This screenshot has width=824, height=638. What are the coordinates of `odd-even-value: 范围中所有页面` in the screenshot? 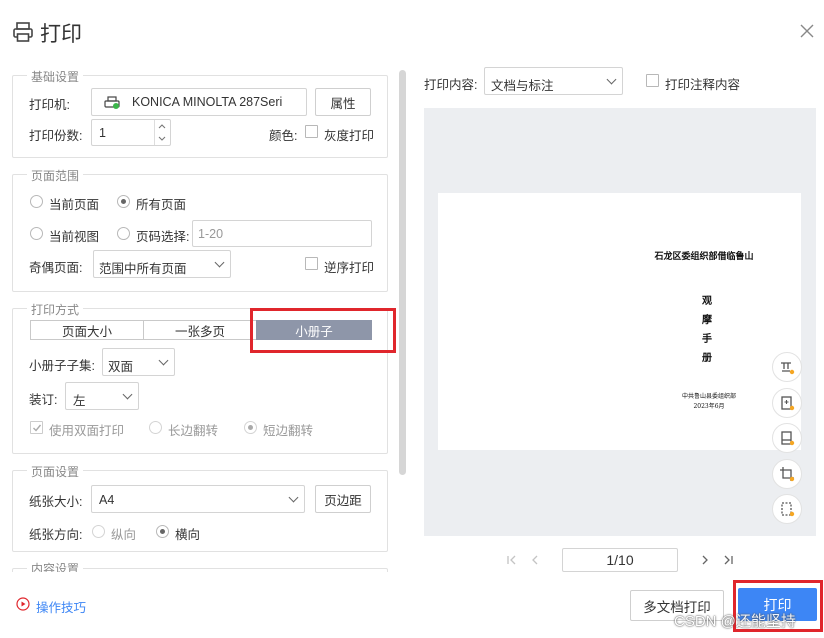 It's located at (143, 269).